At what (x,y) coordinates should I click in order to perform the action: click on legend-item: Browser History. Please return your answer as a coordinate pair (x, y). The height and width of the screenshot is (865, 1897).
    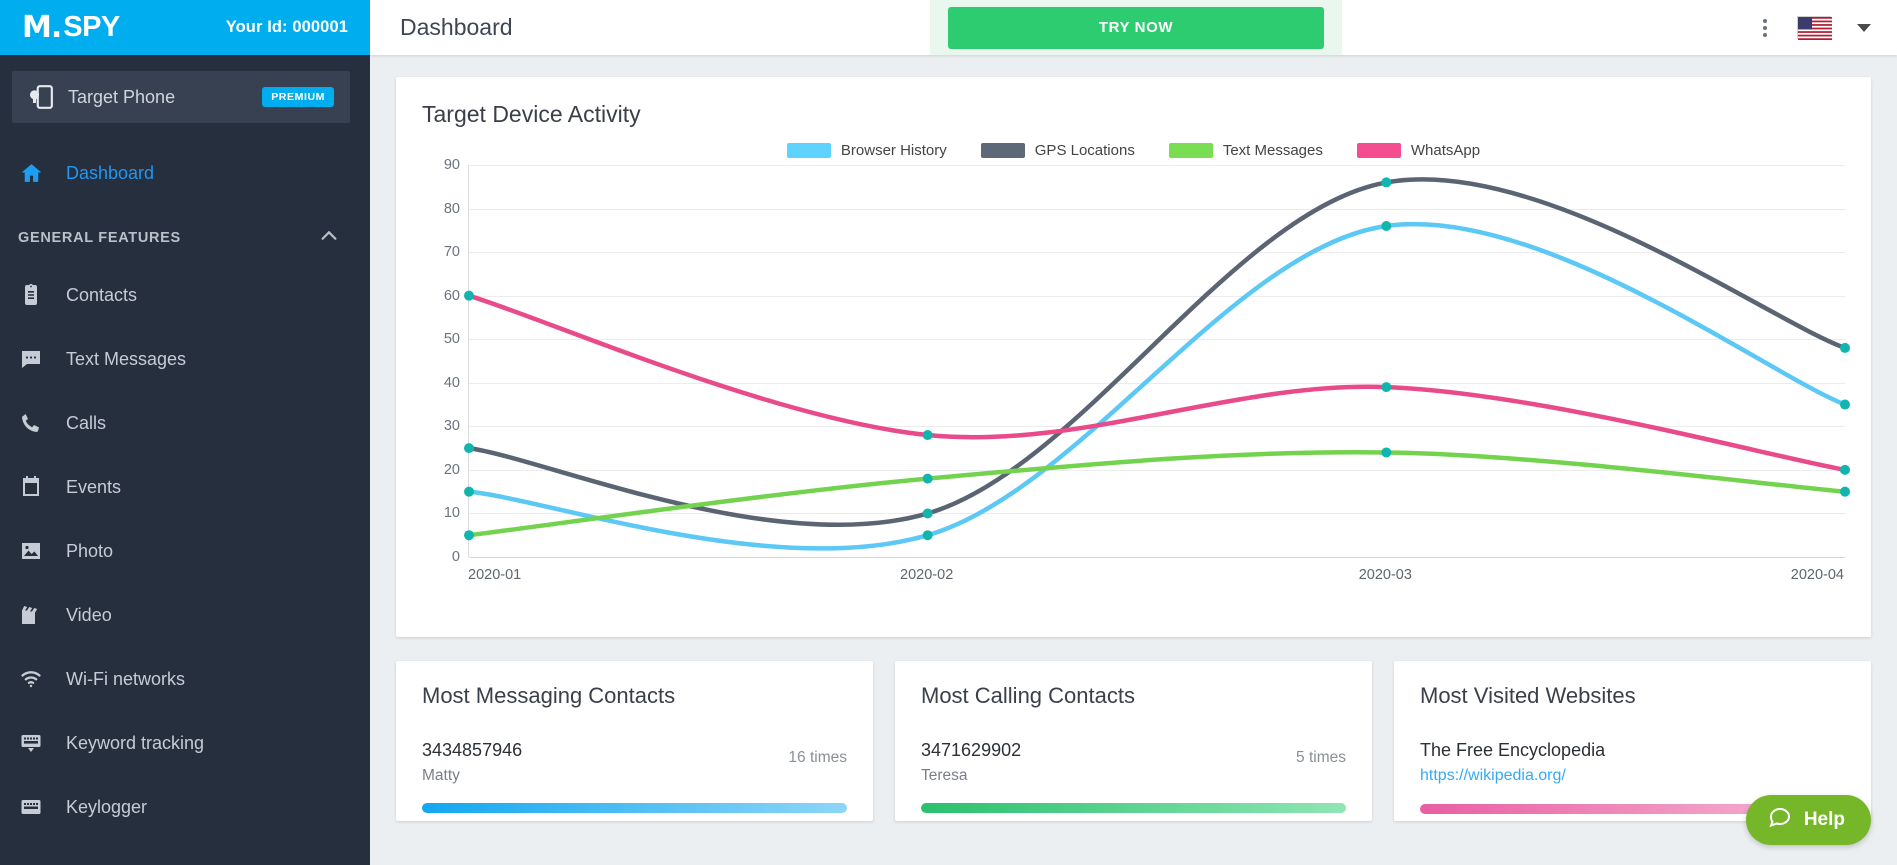
    Looking at the image, I should click on (866, 150).